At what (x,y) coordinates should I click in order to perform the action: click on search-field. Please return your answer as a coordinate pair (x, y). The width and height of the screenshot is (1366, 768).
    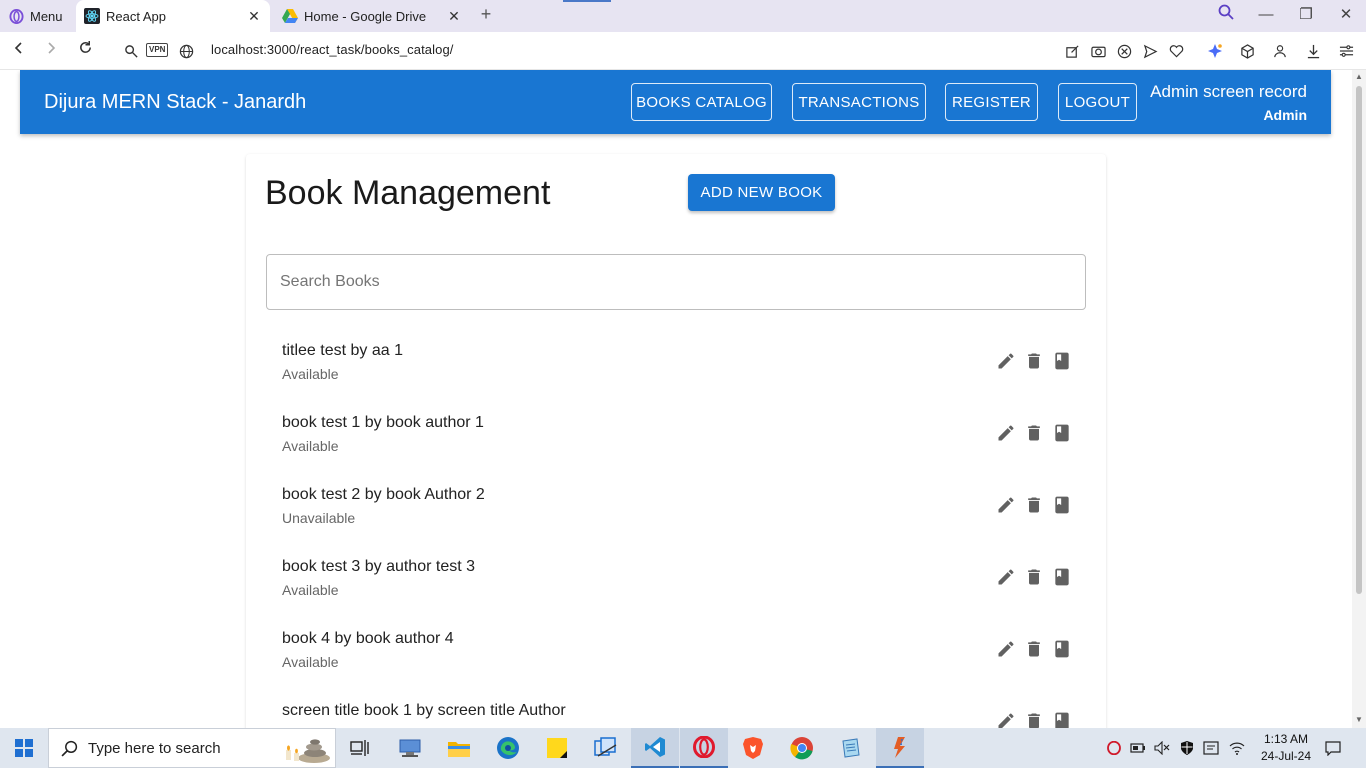
    Looking at the image, I should click on (676, 282).